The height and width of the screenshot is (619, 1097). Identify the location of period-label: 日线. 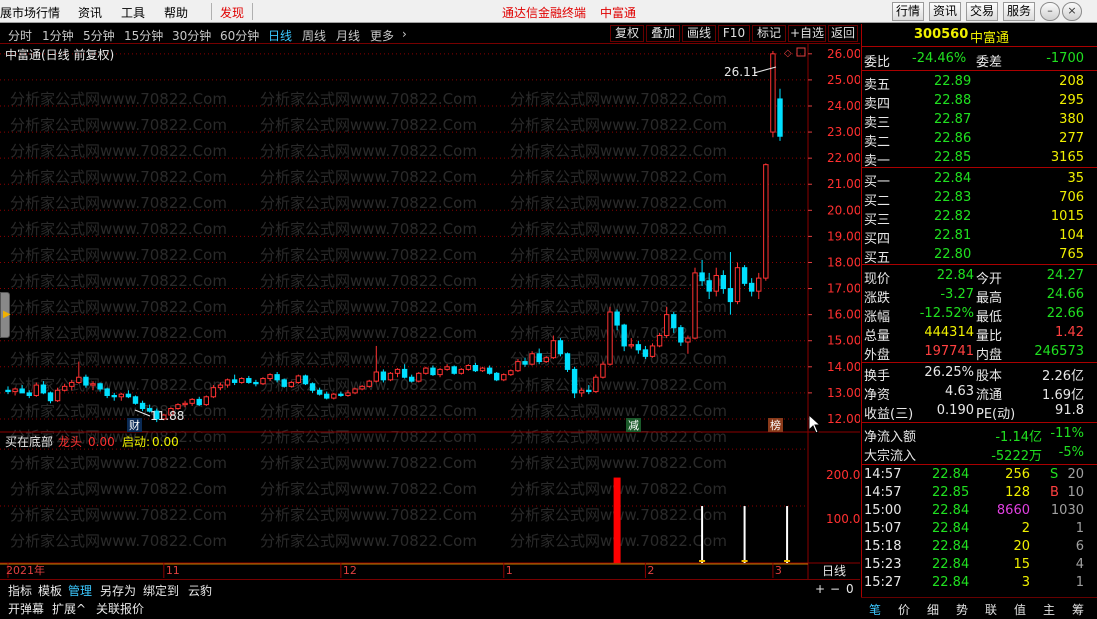
(834, 571).